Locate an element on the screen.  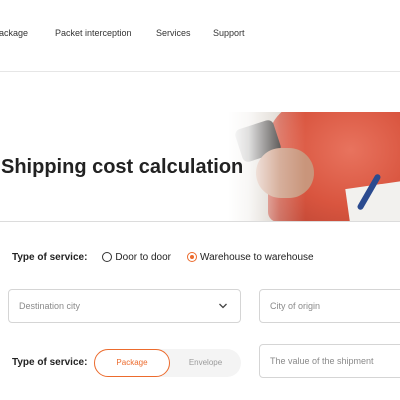
shipment-value-field: The value of the shipment is located at coordinates (329, 361).